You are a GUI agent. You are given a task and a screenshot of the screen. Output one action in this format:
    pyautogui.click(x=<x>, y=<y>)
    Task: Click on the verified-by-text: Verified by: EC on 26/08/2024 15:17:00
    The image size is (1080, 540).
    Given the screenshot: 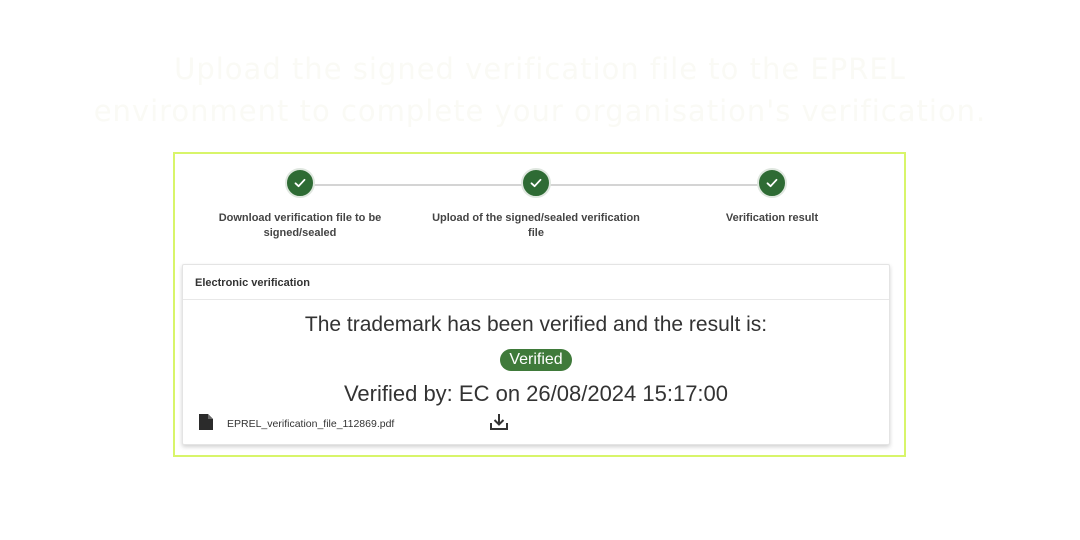 What is the action you would take?
    pyautogui.click(x=536, y=393)
    